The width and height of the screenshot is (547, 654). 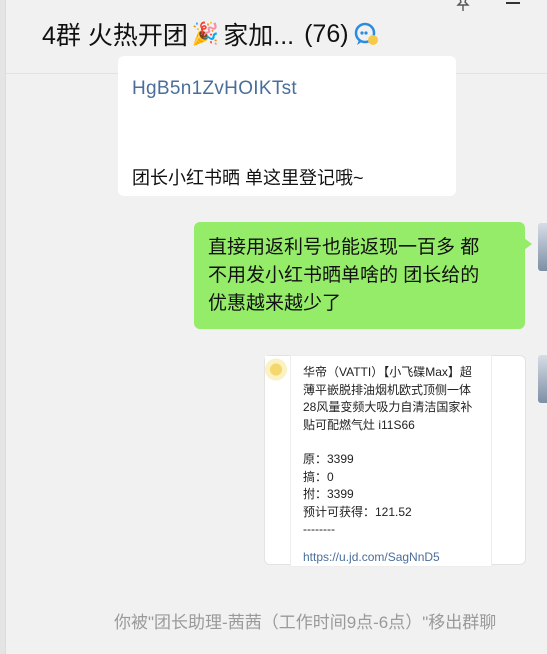 What do you see at coordinates (366, 33) in the screenshot?
I see `group-chat-icon` at bounding box center [366, 33].